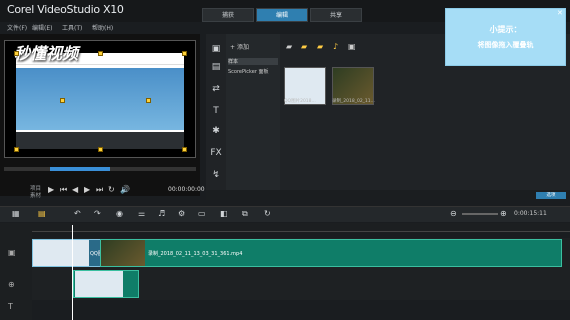 The image size is (570, 320). I want to click on graphics-icon: ✱, so click(216, 131).